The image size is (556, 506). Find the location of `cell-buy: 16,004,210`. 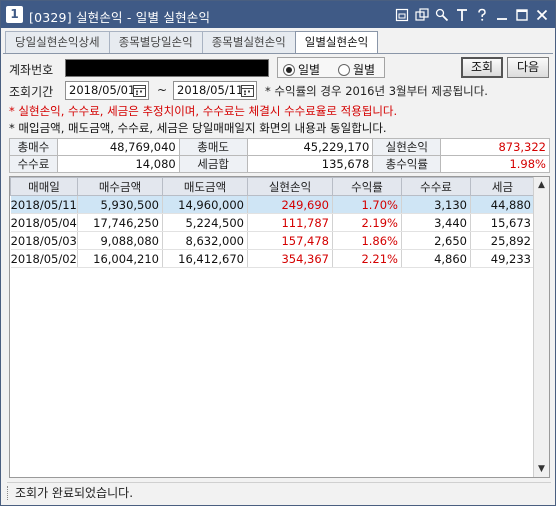

cell-buy: 16,004,210 is located at coordinates (120, 258).